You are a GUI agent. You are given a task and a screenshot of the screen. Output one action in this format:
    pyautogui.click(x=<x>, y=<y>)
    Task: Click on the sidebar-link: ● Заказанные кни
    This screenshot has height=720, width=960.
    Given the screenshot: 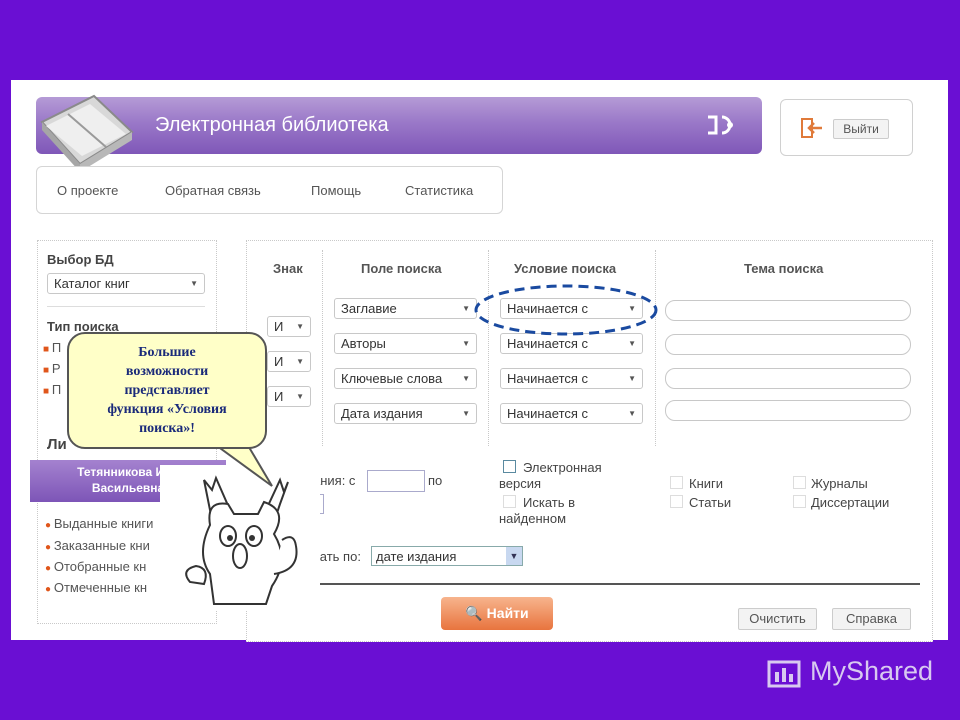 What is the action you would take?
    pyautogui.click(x=97, y=545)
    